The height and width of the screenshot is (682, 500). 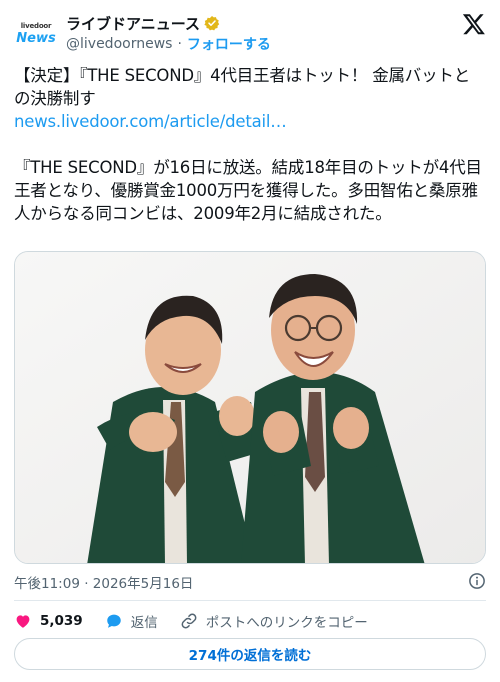 I want to click on avatar-logo-line2: News, so click(x=36, y=38).